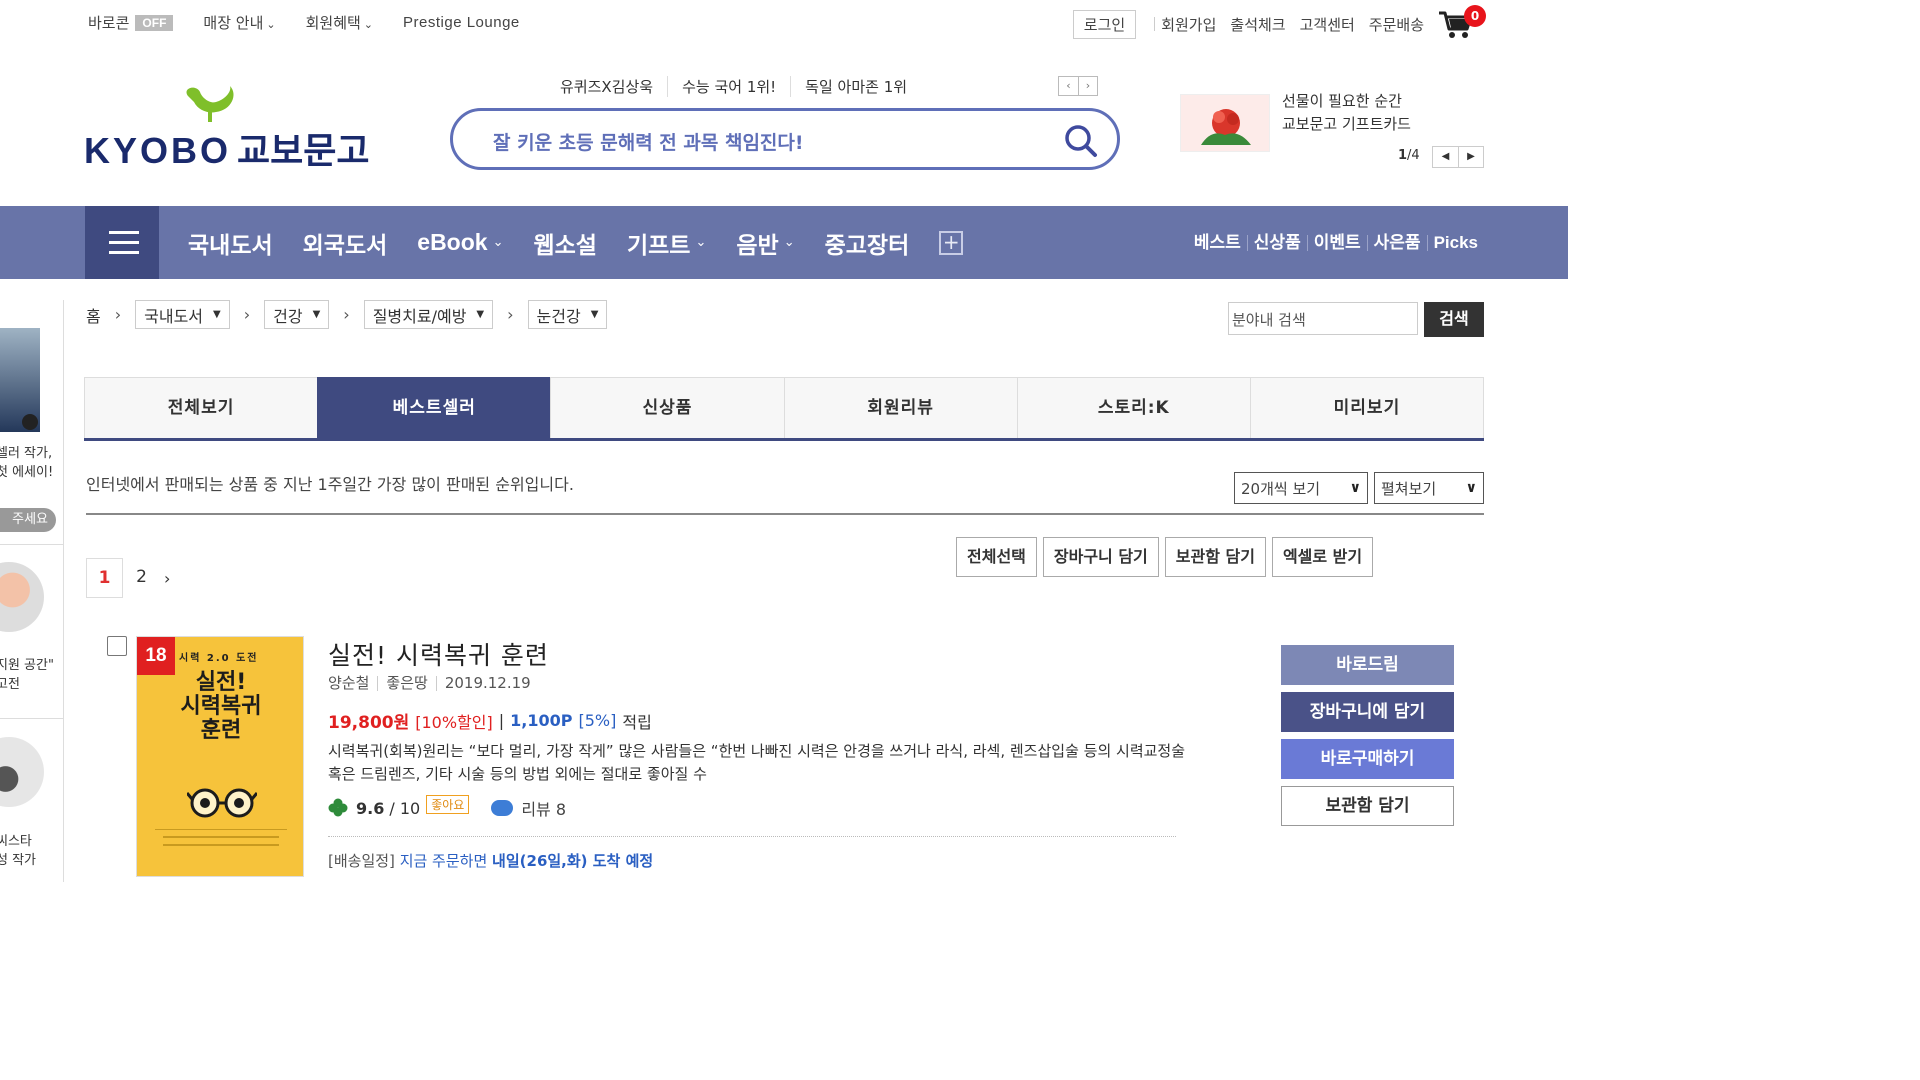 This screenshot has width=1920, height=1080. I want to click on tab-new: 신상품, so click(667, 407).